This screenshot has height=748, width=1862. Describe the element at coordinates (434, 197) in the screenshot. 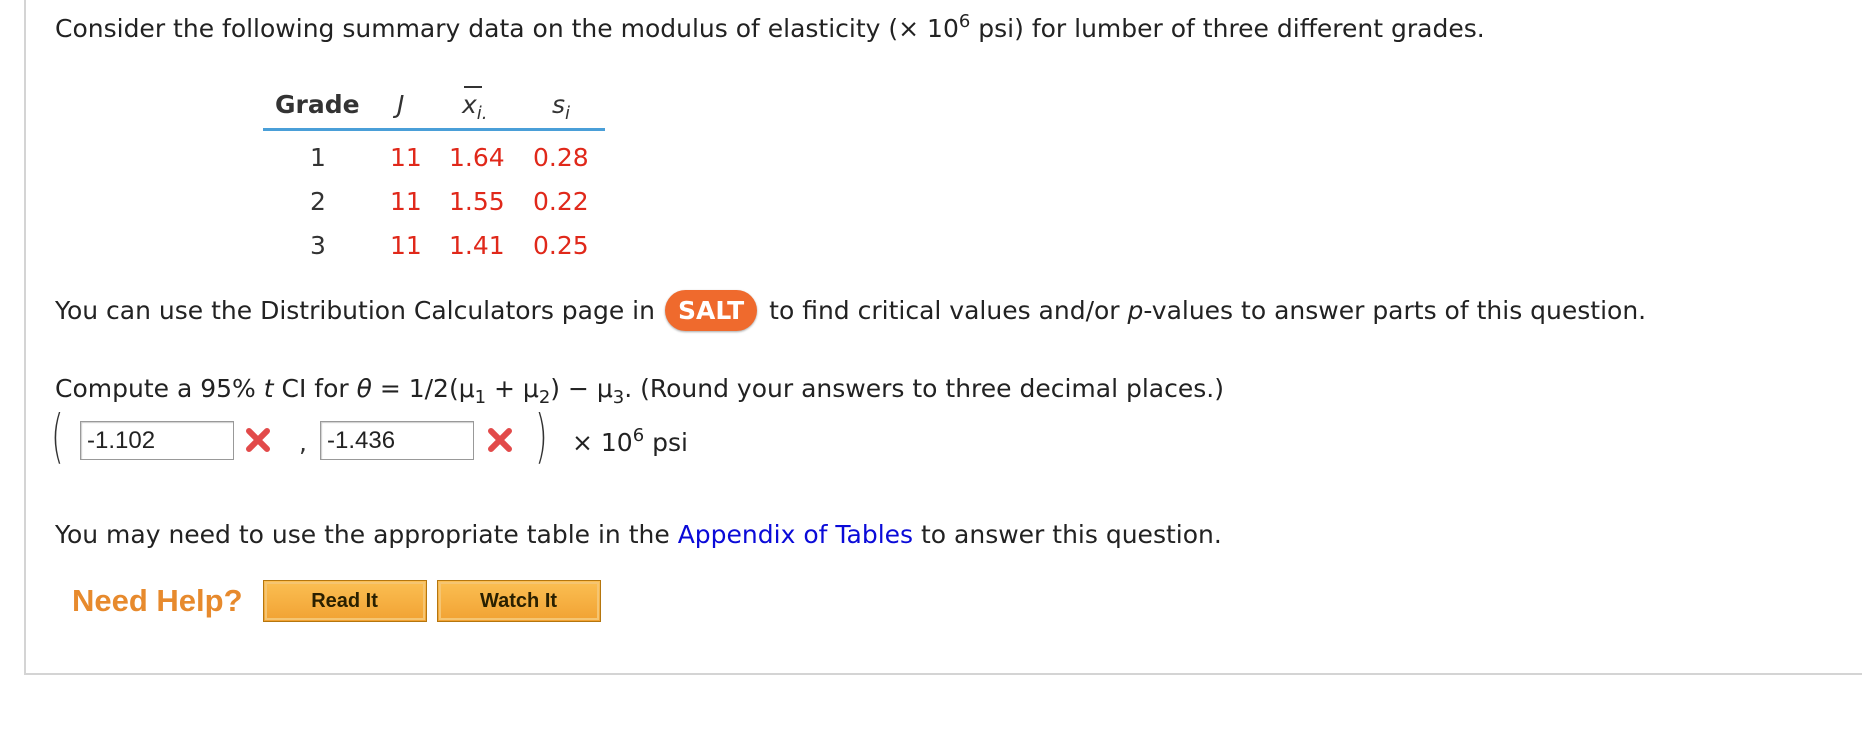

I see `table-row: 2 11 1.55 0.22` at that location.